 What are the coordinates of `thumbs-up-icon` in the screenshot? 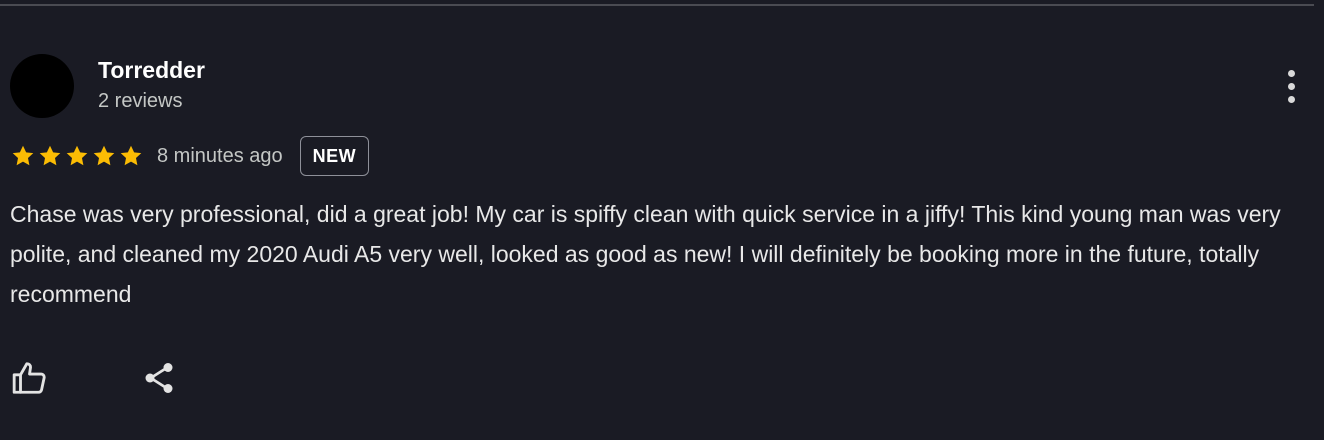 It's located at (29, 378).